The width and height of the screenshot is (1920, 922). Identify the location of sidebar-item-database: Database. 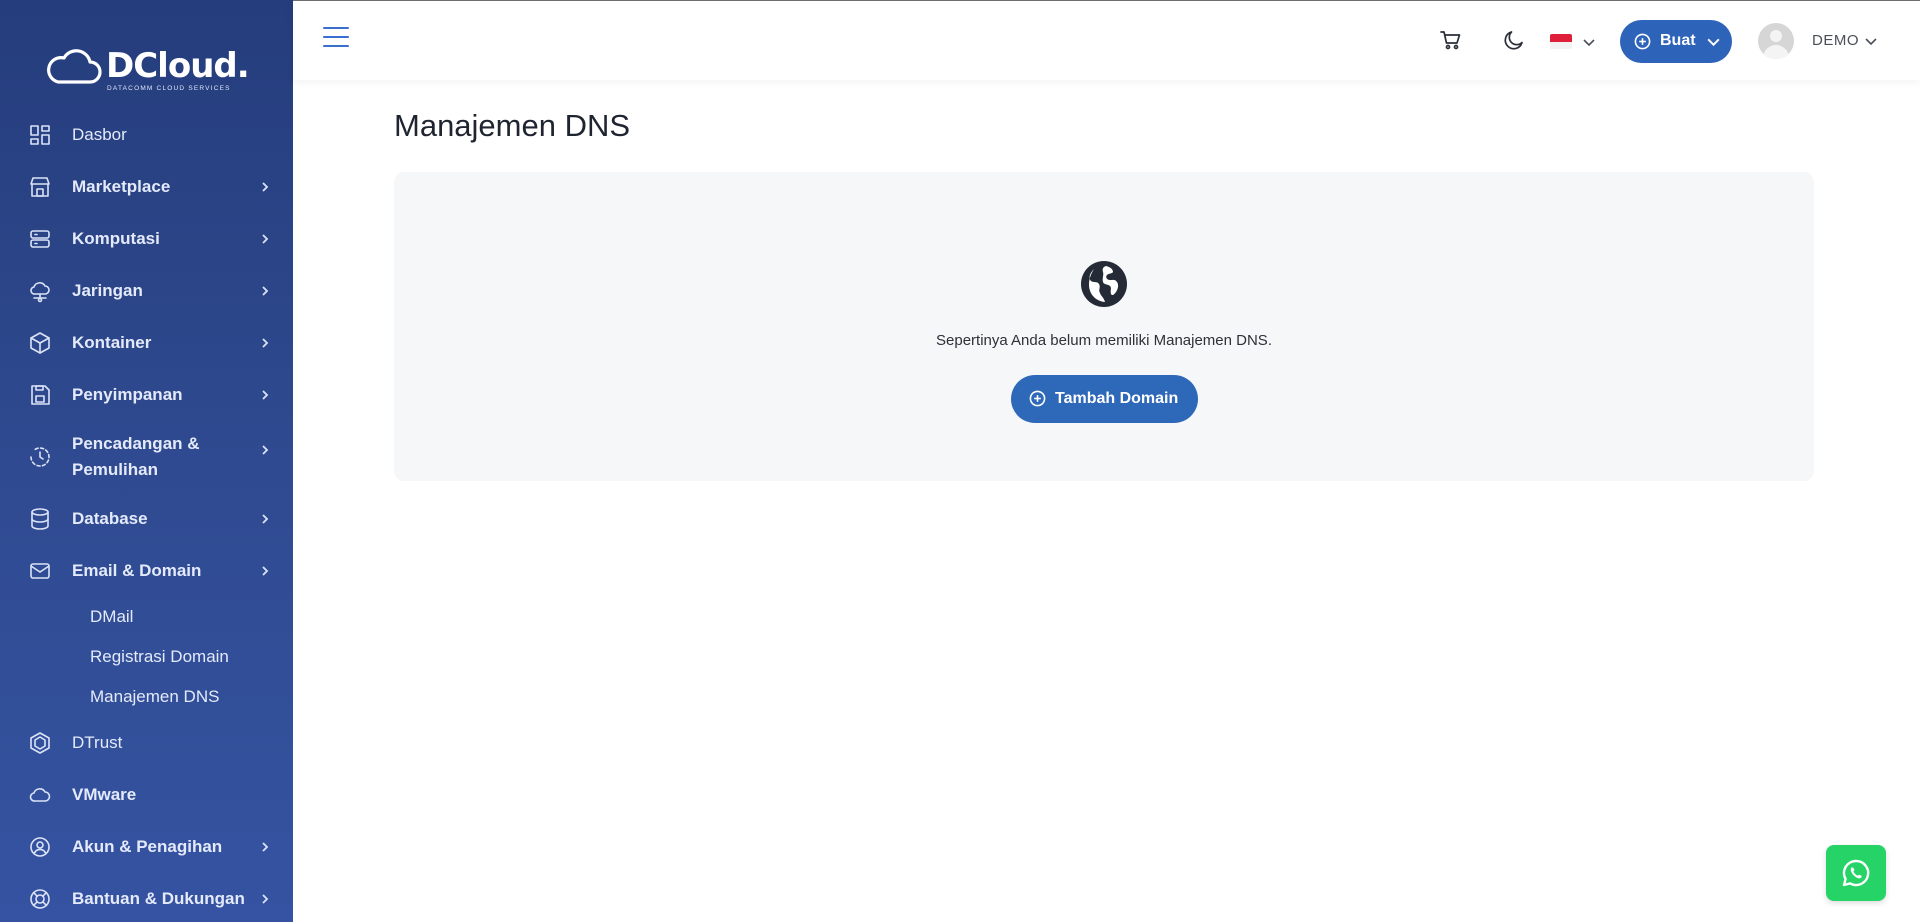
(146, 519).